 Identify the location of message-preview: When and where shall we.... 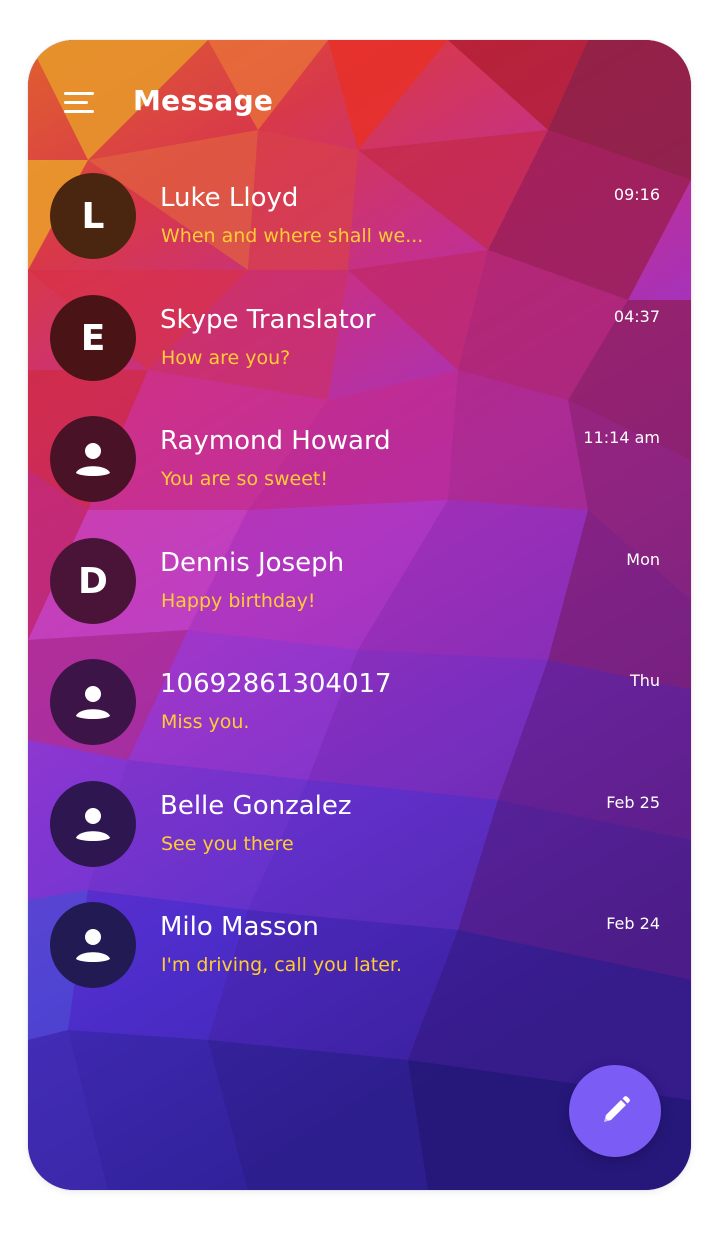
(292, 236).